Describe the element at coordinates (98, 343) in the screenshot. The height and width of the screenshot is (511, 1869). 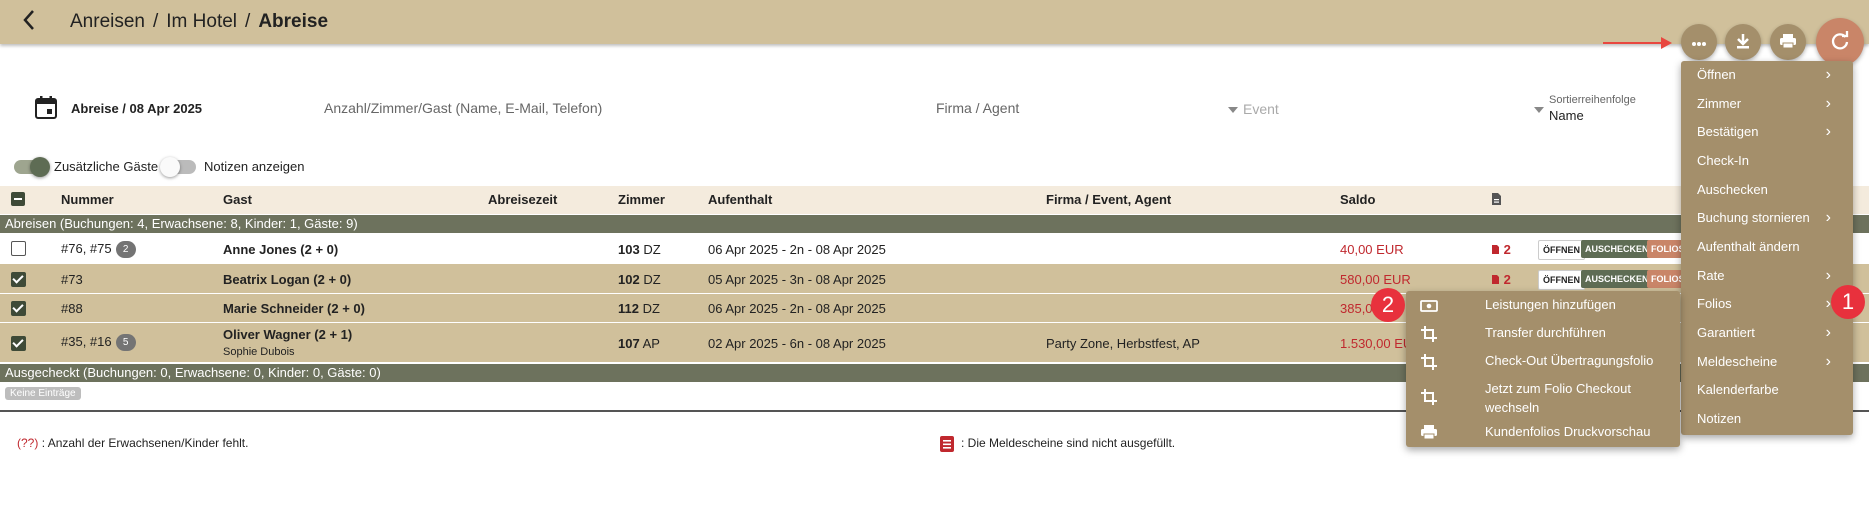
I see `row-number: #35, #16 5` at that location.